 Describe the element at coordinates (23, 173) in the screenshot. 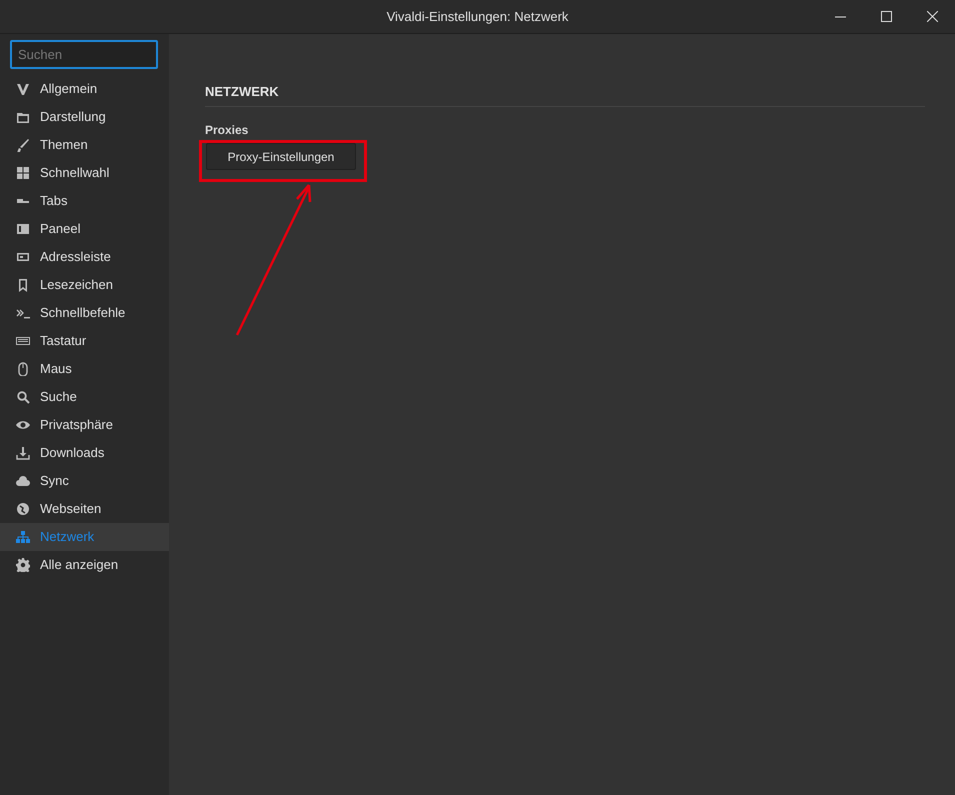

I see `grid-icon` at that location.